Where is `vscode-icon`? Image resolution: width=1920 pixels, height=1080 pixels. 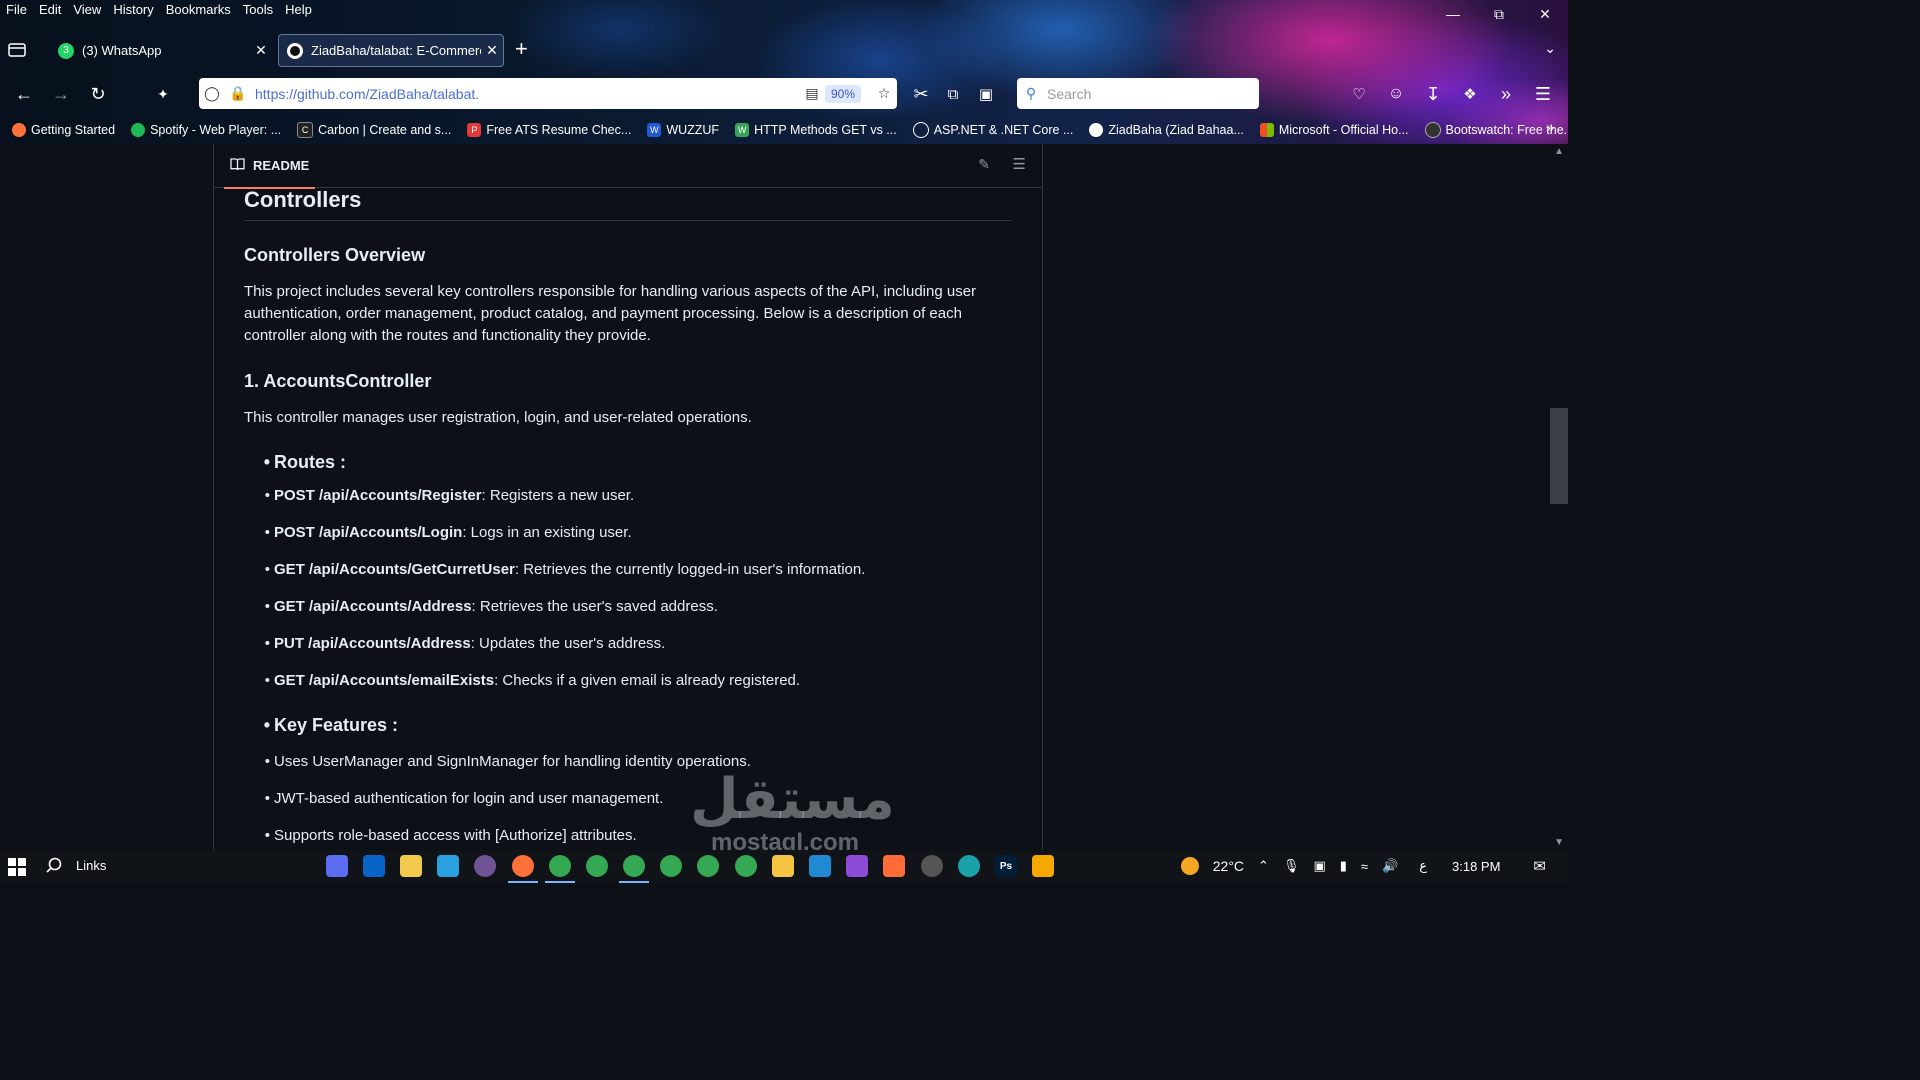
vscode-icon is located at coordinates (820, 866).